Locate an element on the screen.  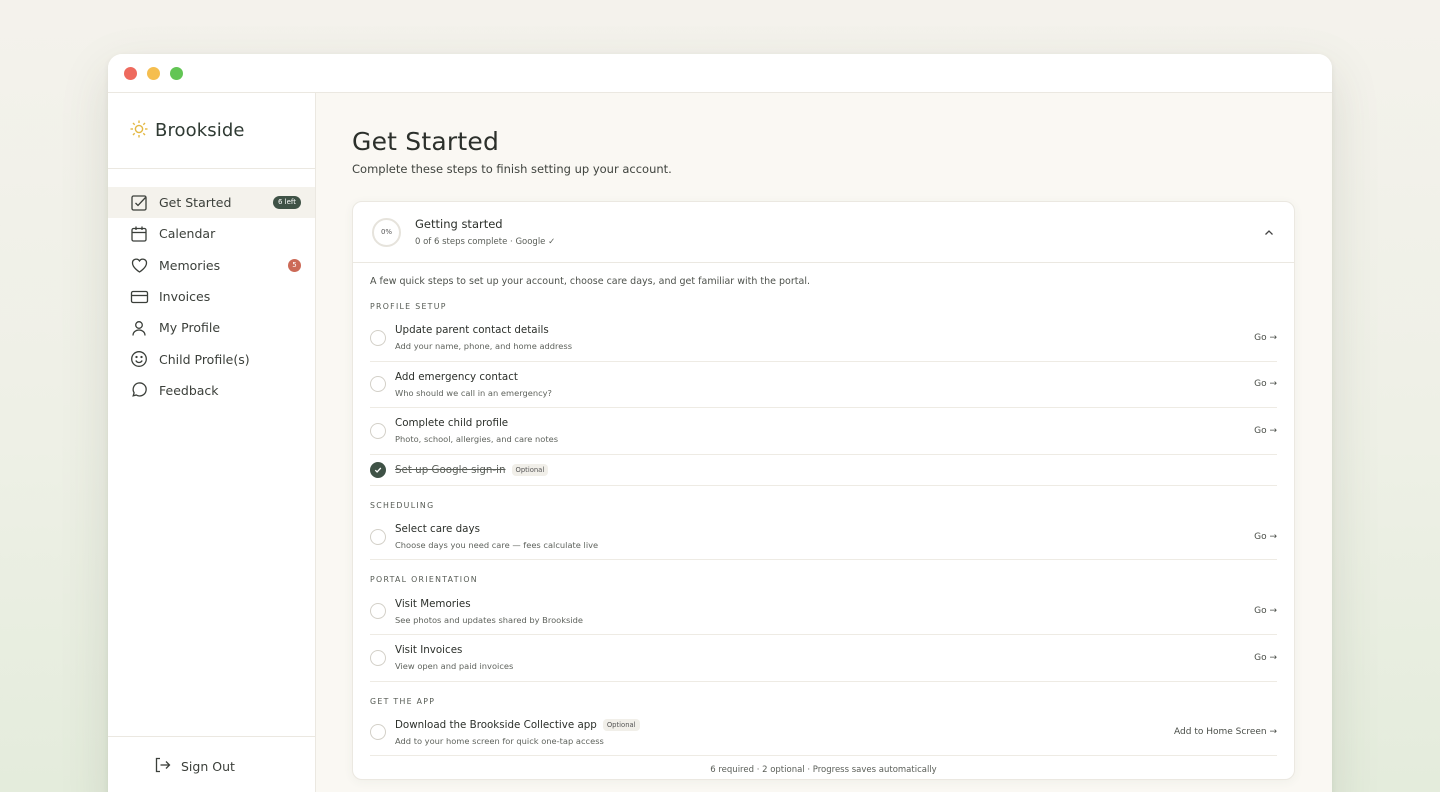
sidebar-item-label: Feedback is located at coordinates (189, 390).